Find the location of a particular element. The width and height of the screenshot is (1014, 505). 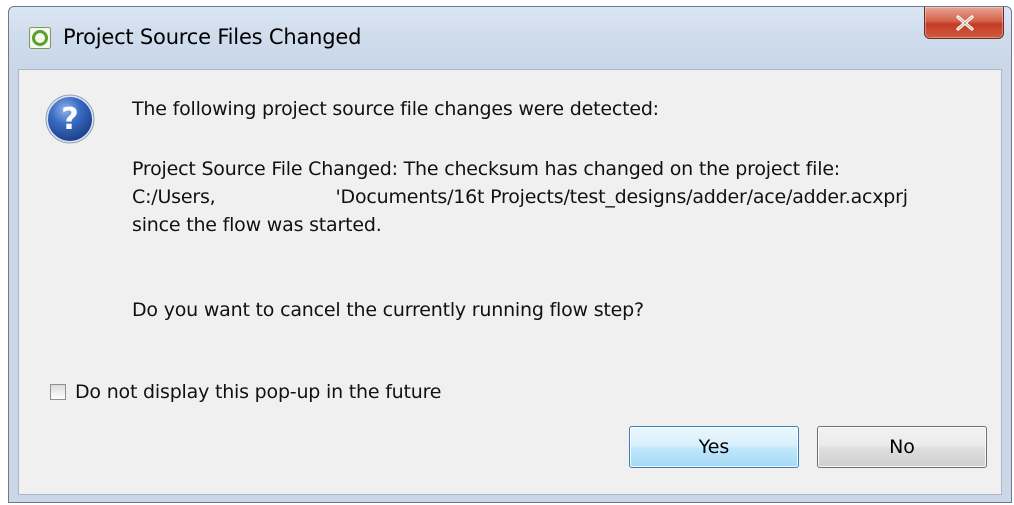

path-prefix: C:/Users, is located at coordinates (174, 197).